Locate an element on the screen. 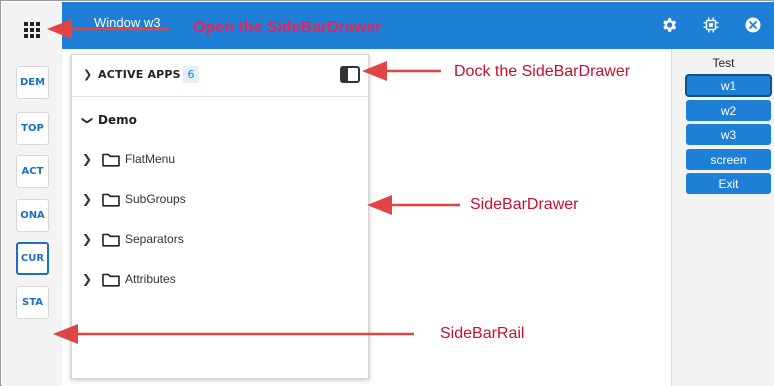  rail-item-cur: CUR is located at coordinates (32, 258).